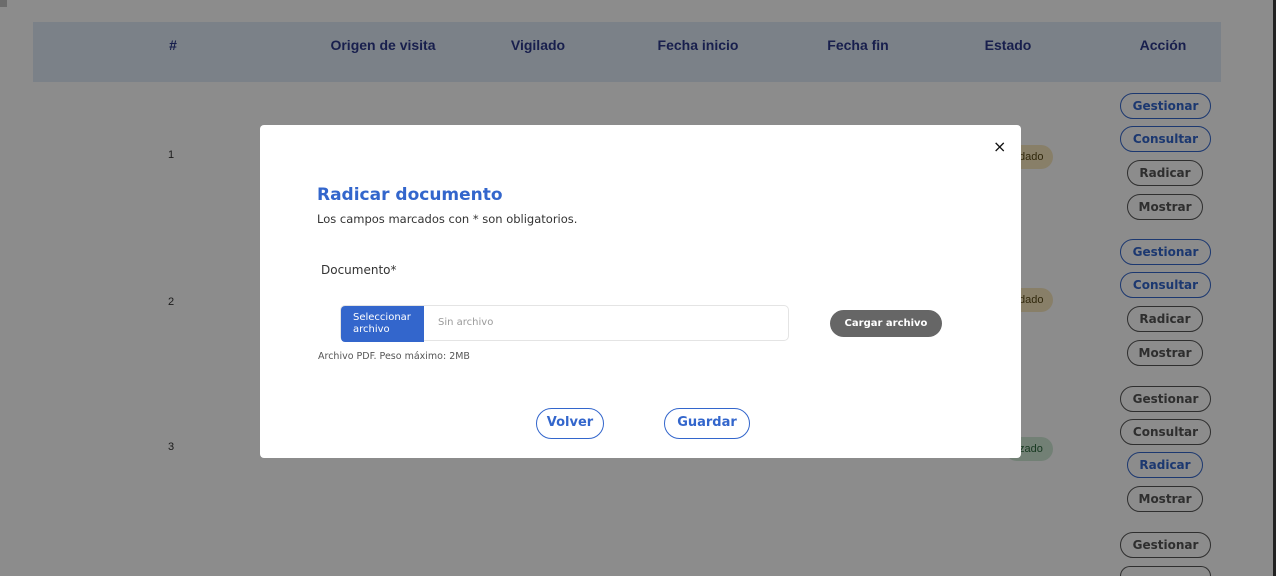 The width and height of the screenshot is (1276, 576). I want to click on document-label: Documento*, so click(359, 270).